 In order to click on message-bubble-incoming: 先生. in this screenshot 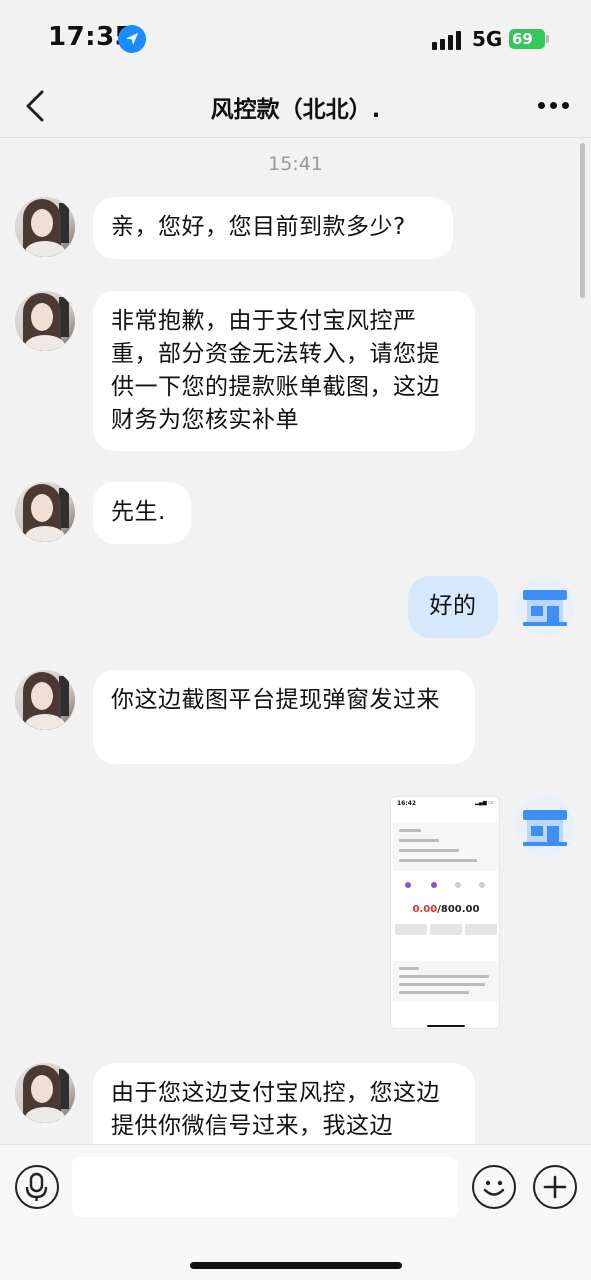, I will do `click(142, 513)`.